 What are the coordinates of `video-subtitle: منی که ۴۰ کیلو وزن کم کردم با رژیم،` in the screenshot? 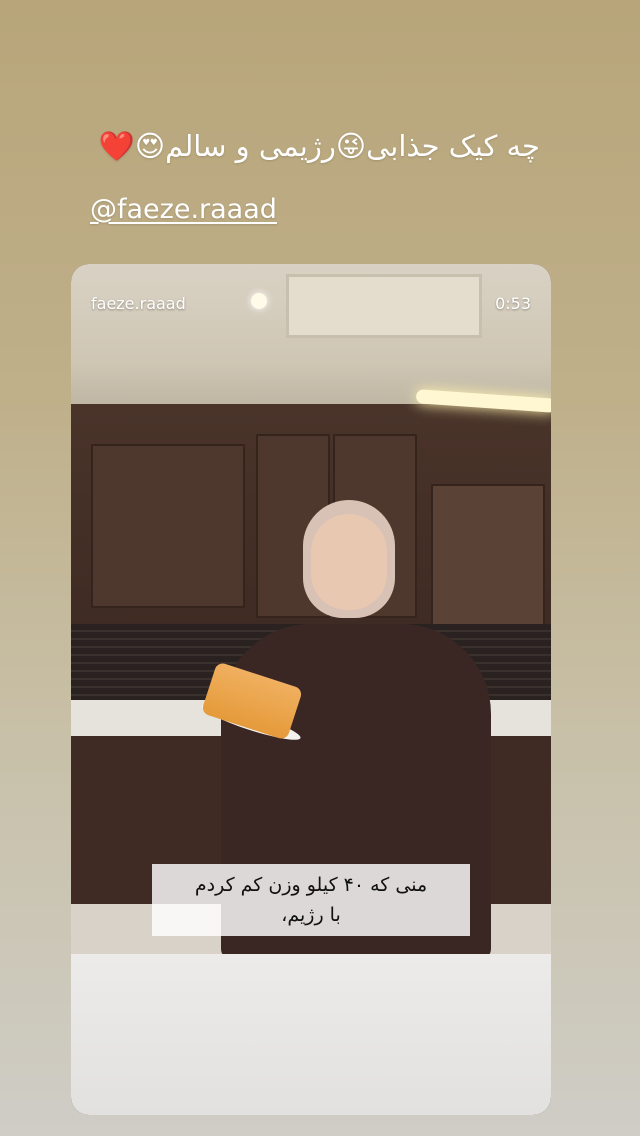 It's located at (311, 900).